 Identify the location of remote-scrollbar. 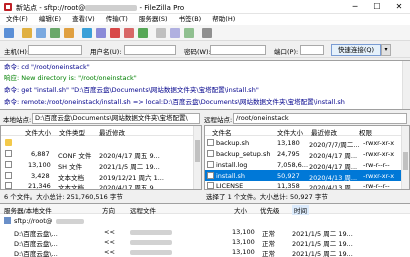
(405, 157).